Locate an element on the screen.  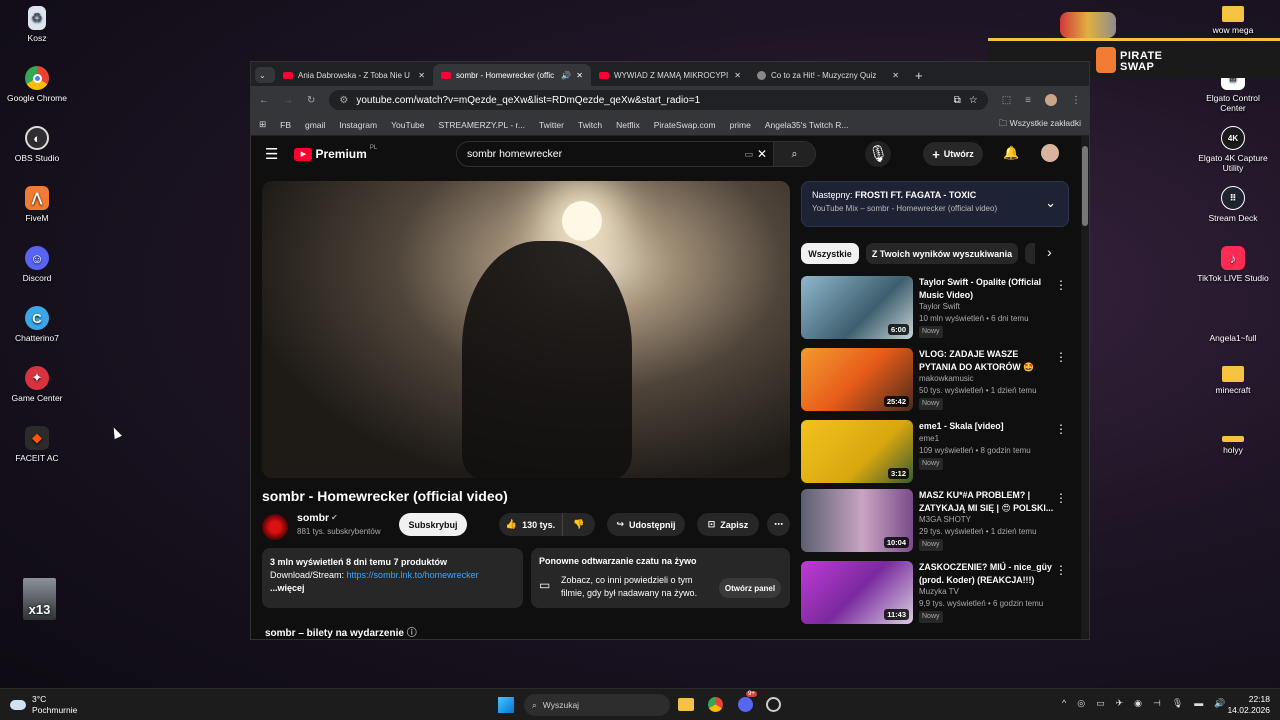
chips-next-icon: › is located at coordinates (1049, 252).